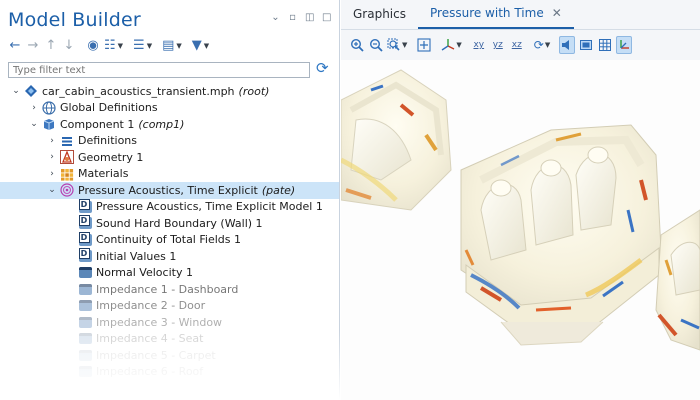 The image size is (700, 400). Describe the element at coordinates (567, 45) in the screenshot. I see `speaker-icon` at that location.